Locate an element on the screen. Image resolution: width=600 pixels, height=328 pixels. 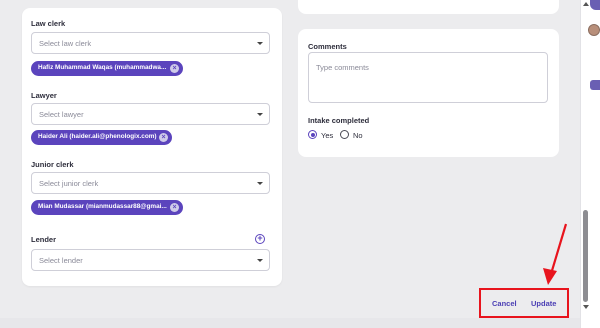
avatar is located at coordinates (594, 30).